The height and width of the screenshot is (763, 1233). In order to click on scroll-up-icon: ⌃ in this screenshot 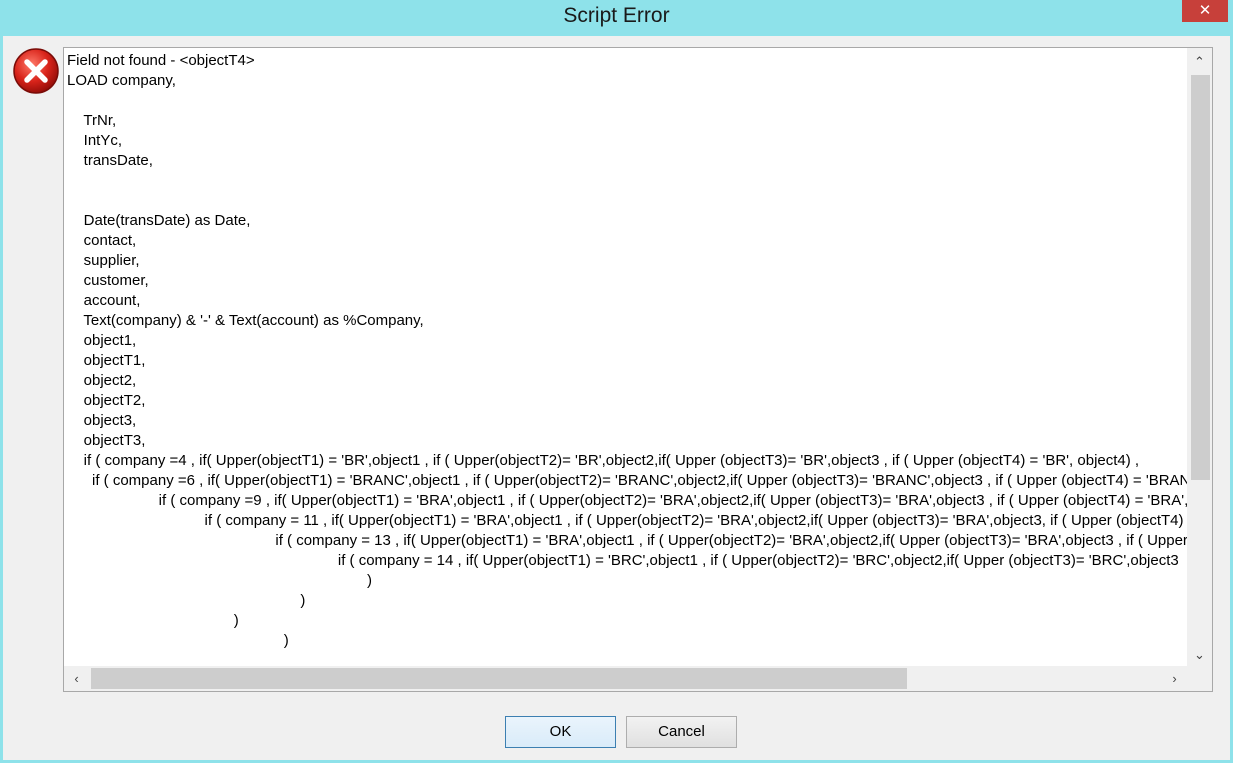, I will do `click(1199, 62)`.